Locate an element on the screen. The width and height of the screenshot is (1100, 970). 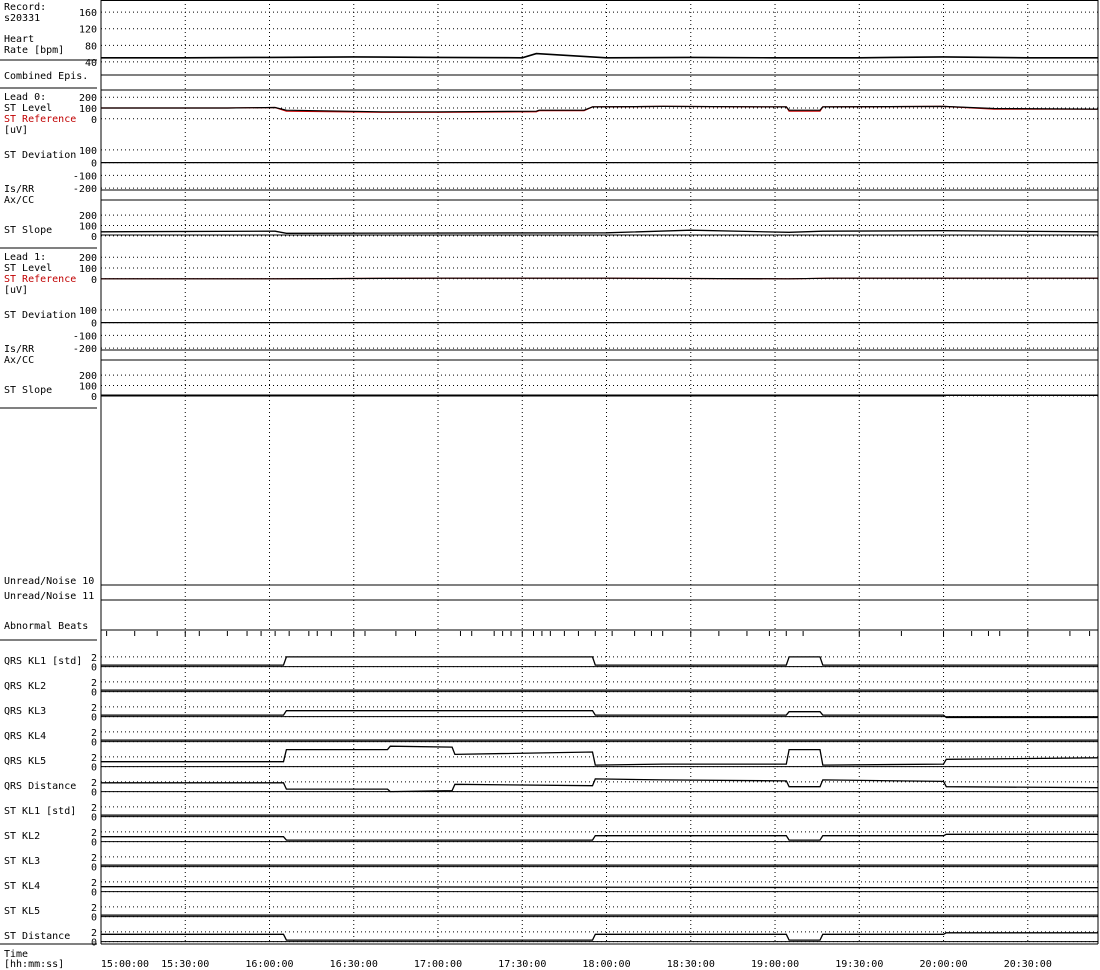
lead1-slope-tick-label: 200 is located at coordinates (88, 376).